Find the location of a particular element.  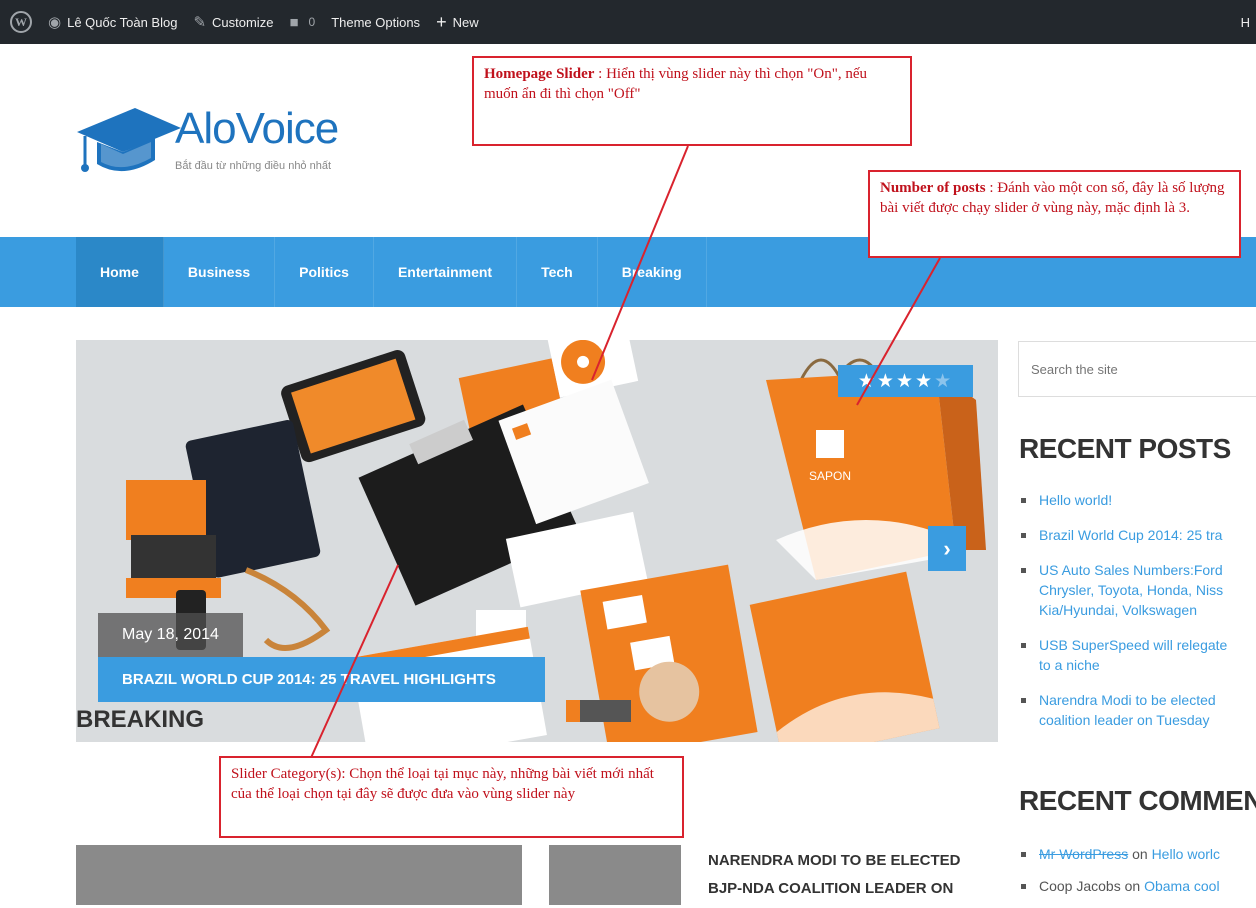

comment-author-link: Coop Jacobs is located at coordinates (1080, 886).